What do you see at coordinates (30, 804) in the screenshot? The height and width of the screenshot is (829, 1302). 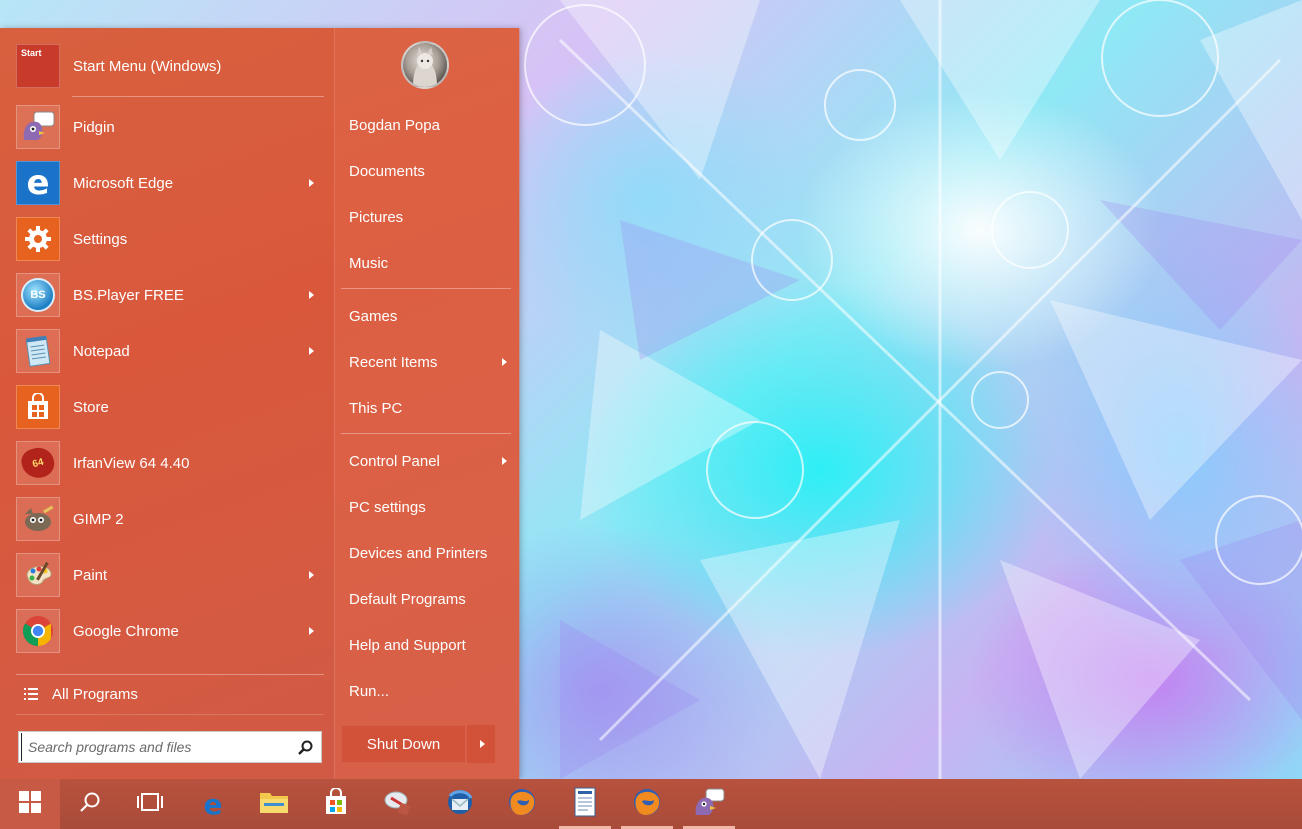 I see `start-button` at bounding box center [30, 804].